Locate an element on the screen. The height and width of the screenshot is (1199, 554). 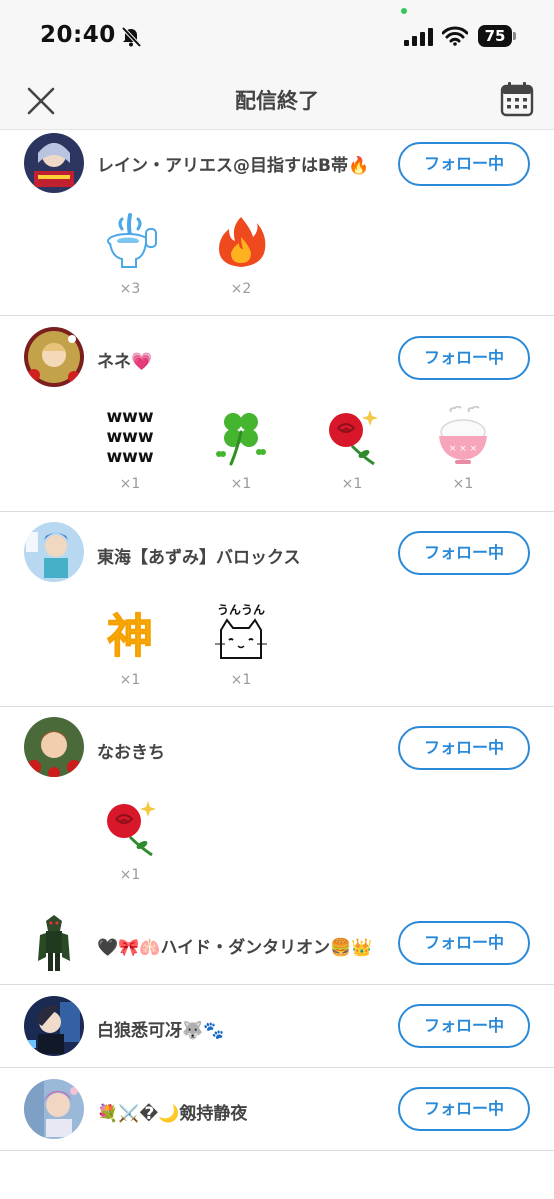
toilet-fountain-icon is located at coordinates (132, 240).